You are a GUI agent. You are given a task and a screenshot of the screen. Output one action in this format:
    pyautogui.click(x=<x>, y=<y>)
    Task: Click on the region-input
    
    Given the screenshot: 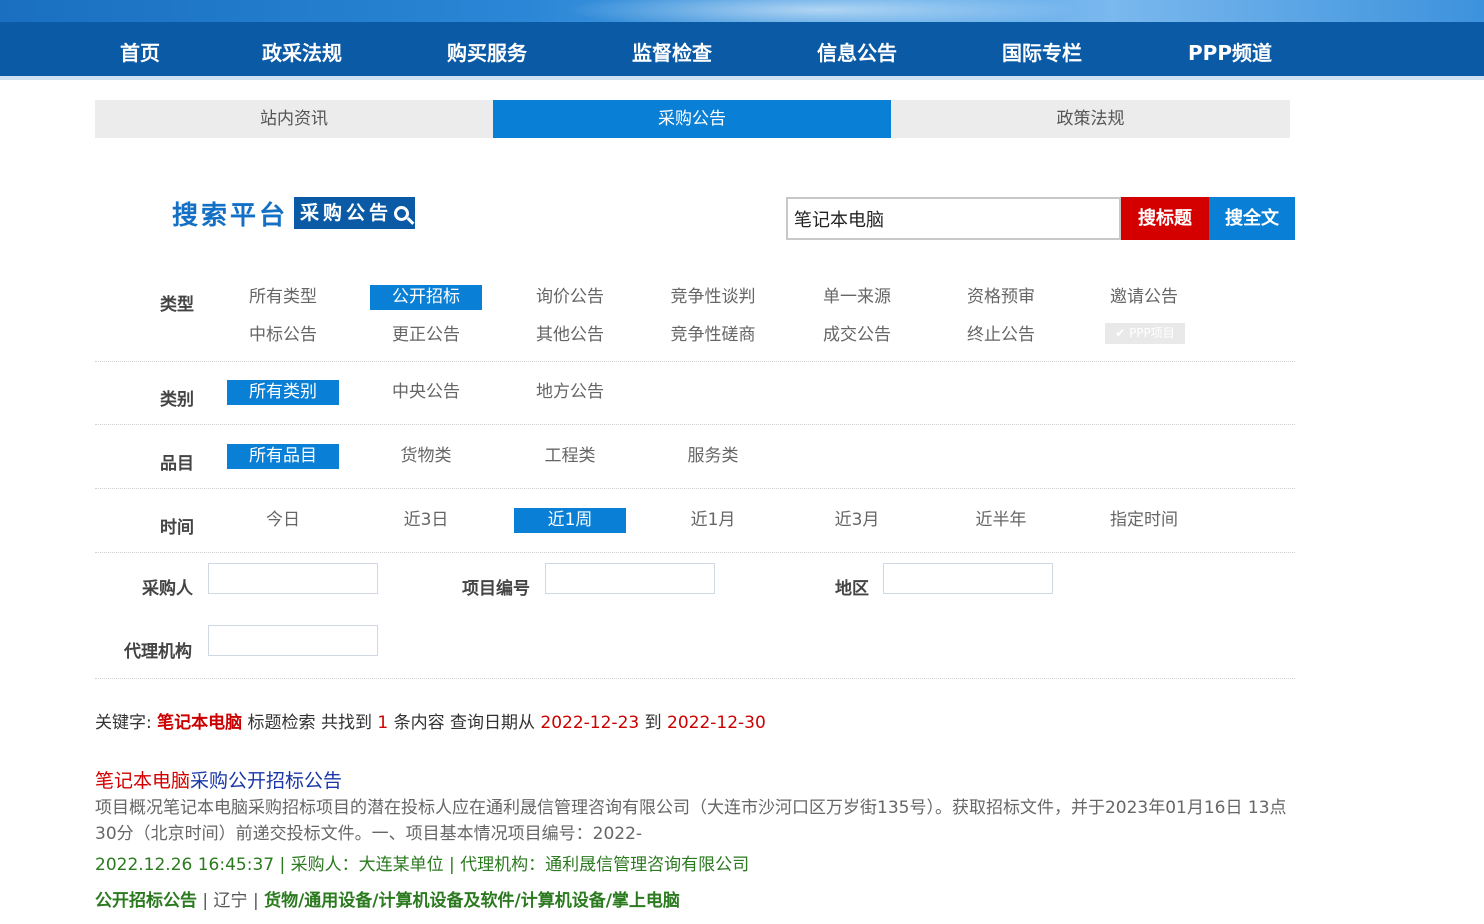 What is the action you would take?
    pyautogui.click(x=968, y=578)
    